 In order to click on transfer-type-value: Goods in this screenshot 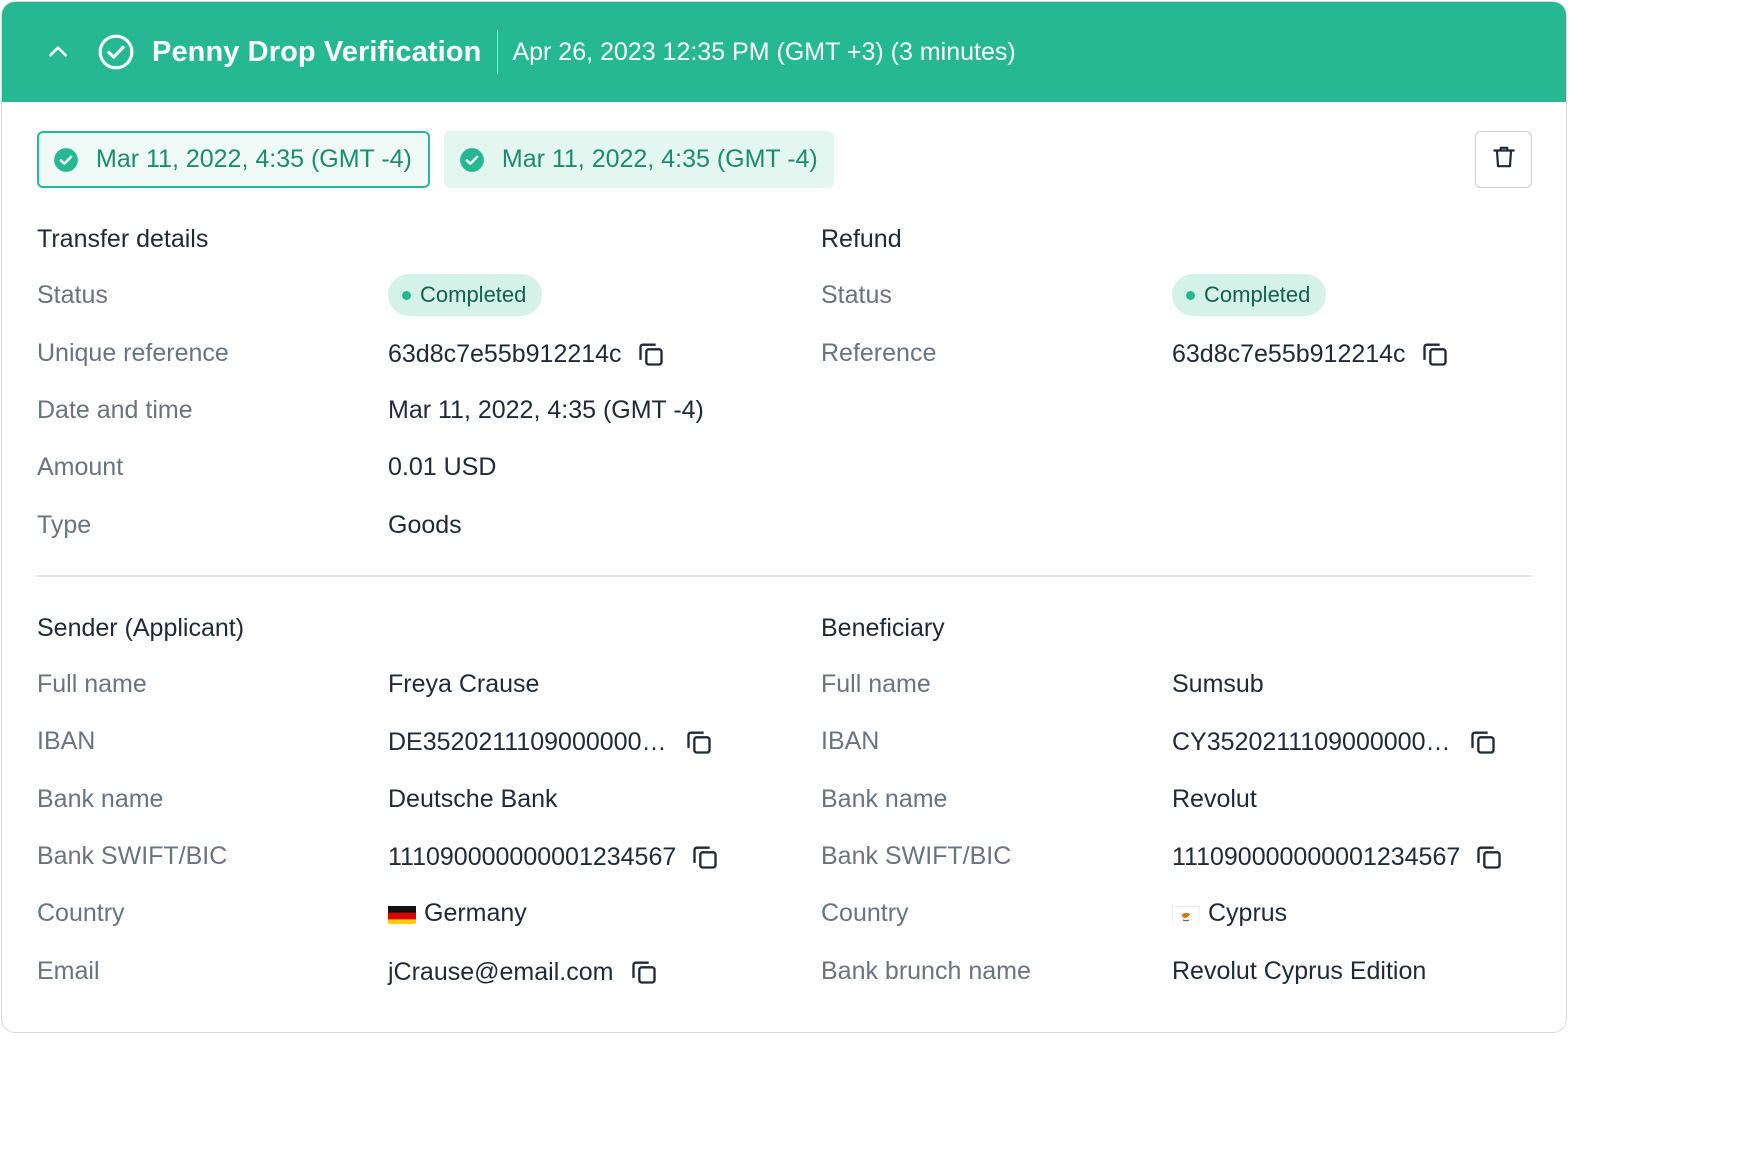, I will do `click(425, 525)`.